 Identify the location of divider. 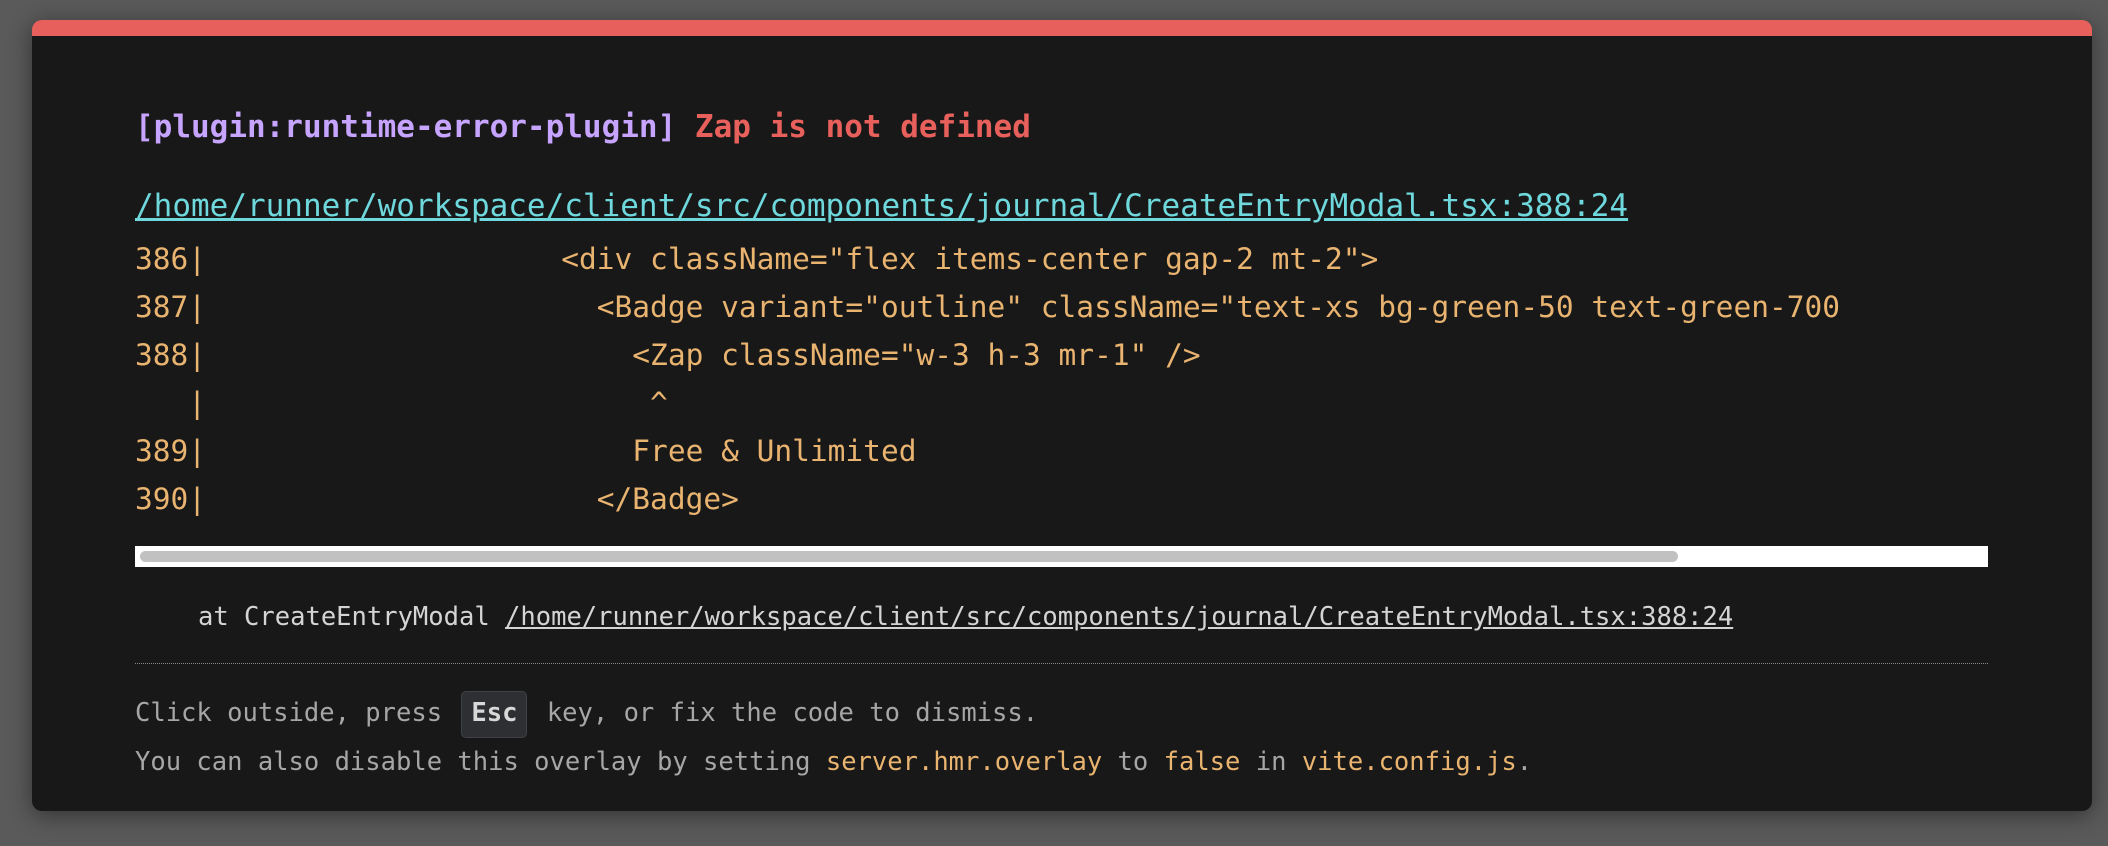
(1061, 663).